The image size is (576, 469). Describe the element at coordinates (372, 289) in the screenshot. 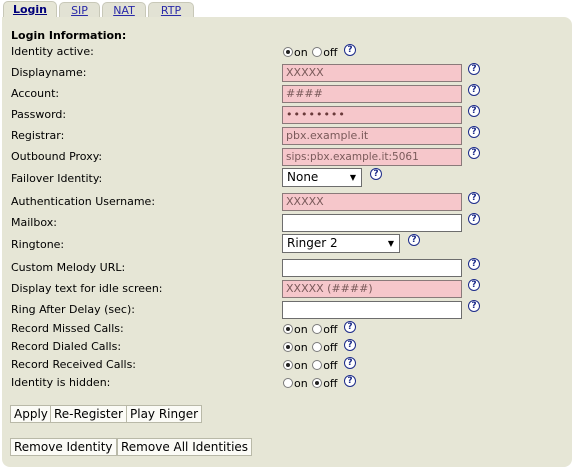

I see `idle-text-input: XXXXX (####)` at that location.